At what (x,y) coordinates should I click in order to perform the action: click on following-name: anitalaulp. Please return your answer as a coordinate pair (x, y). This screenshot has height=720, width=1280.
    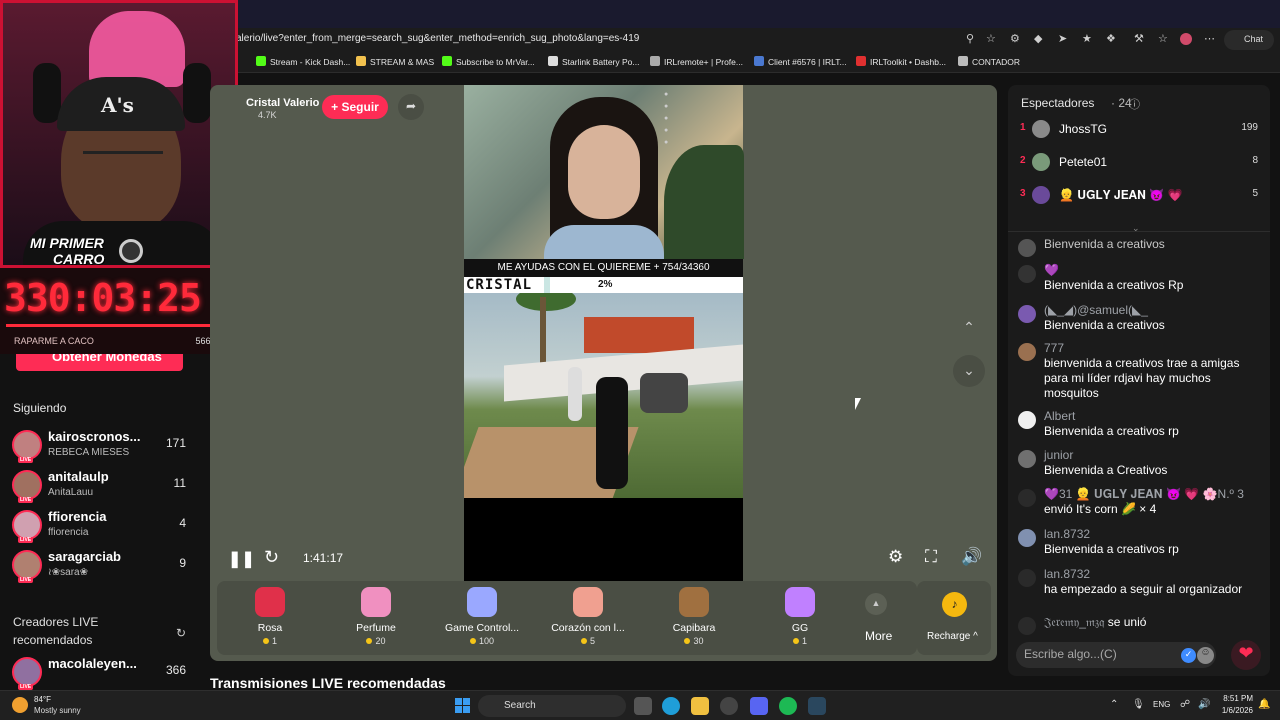
    Looking at the image, I should click on (78, 476).